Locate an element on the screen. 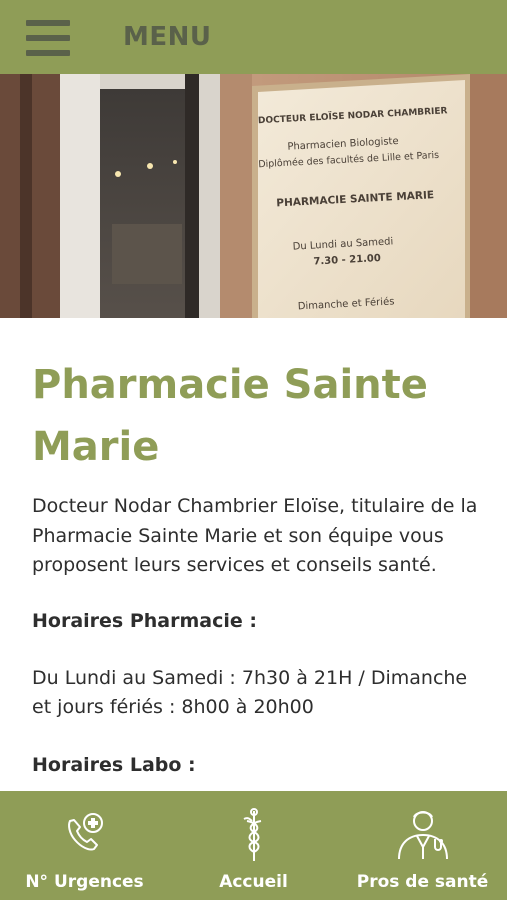 This screenshot has width=507, height=900. nav-item-pros-sante: Pros de santé is located at coordinates (422, 845).